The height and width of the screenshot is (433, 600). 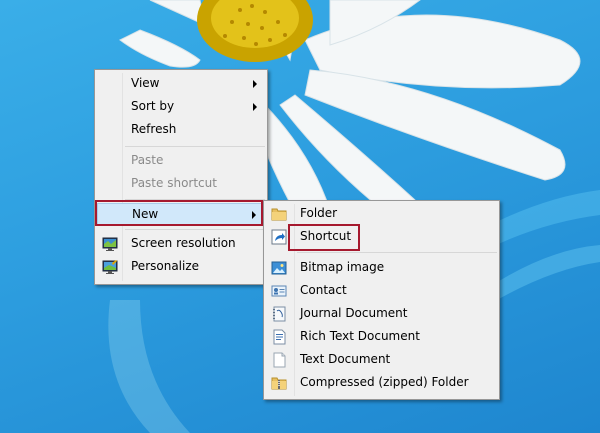 What do you see at coordinates (153, 106) in the screenshot?
I see `menu-item-label: Sort by` at bounding box center [153, 106].